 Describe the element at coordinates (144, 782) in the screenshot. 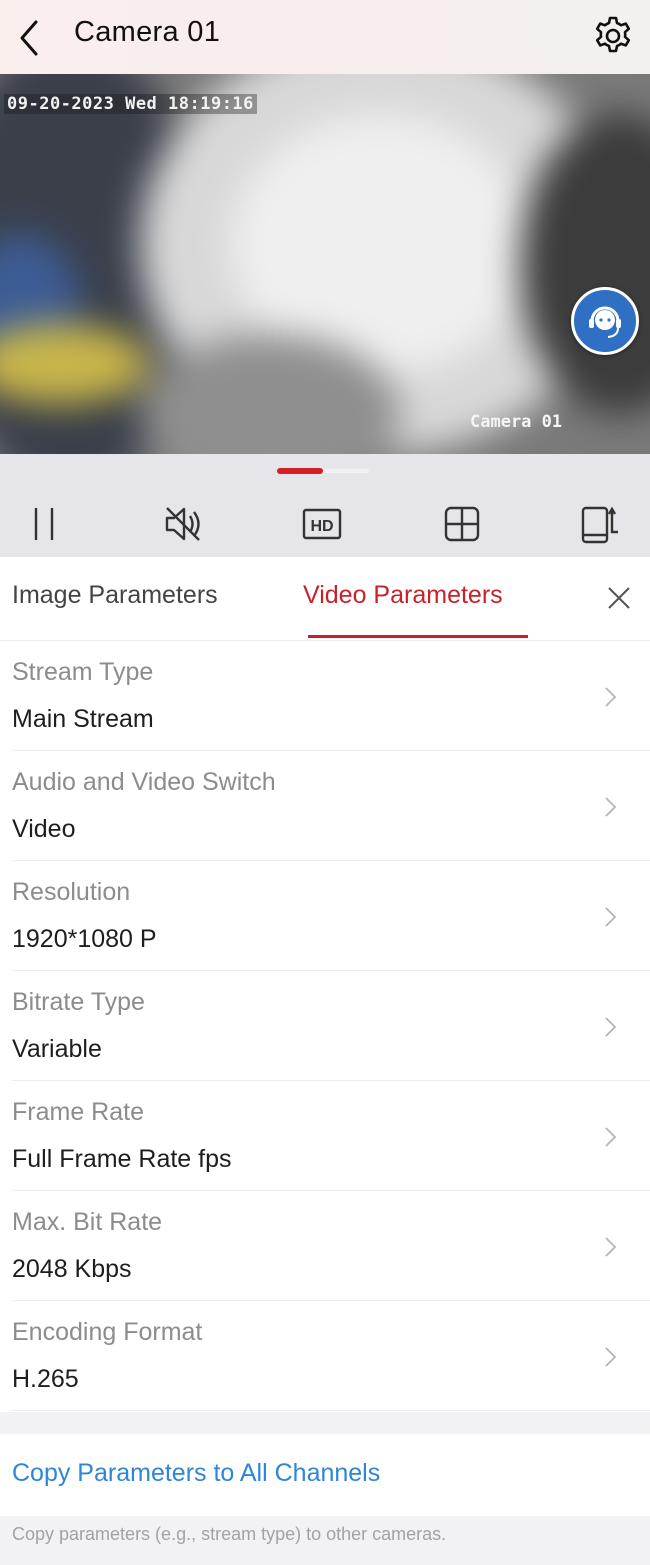

I see `param-label: Audio and Video Switch` at that location.